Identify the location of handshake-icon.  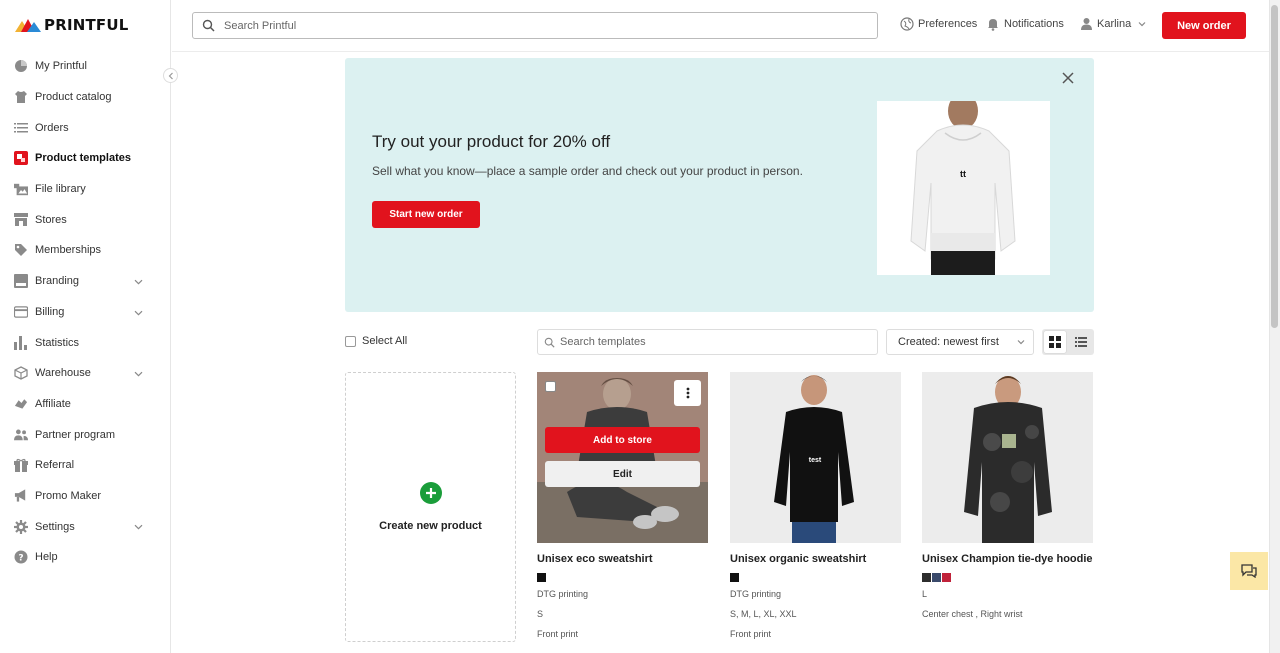
(21, 404).